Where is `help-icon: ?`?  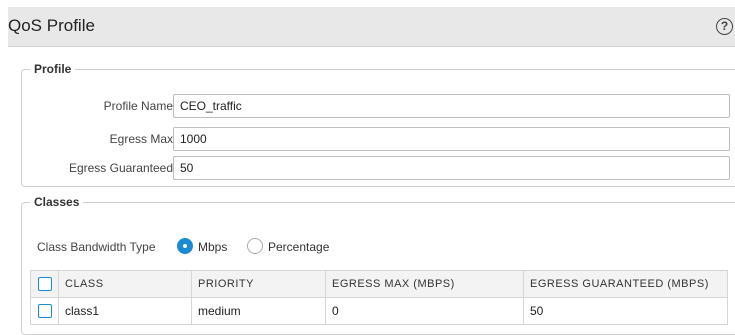
help-icon: ? is located at coordinates (724, 26).